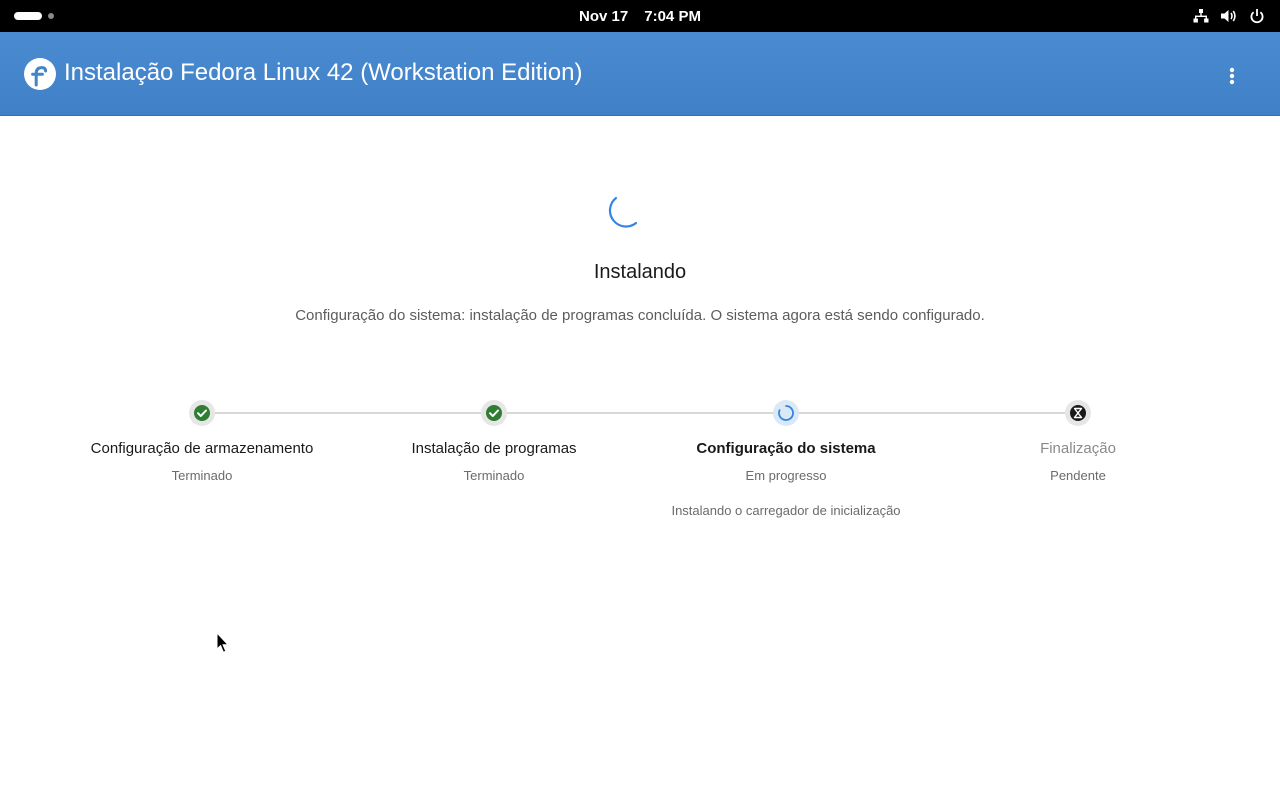  I want to click on step-label: Finalização, so click(1078, 448).